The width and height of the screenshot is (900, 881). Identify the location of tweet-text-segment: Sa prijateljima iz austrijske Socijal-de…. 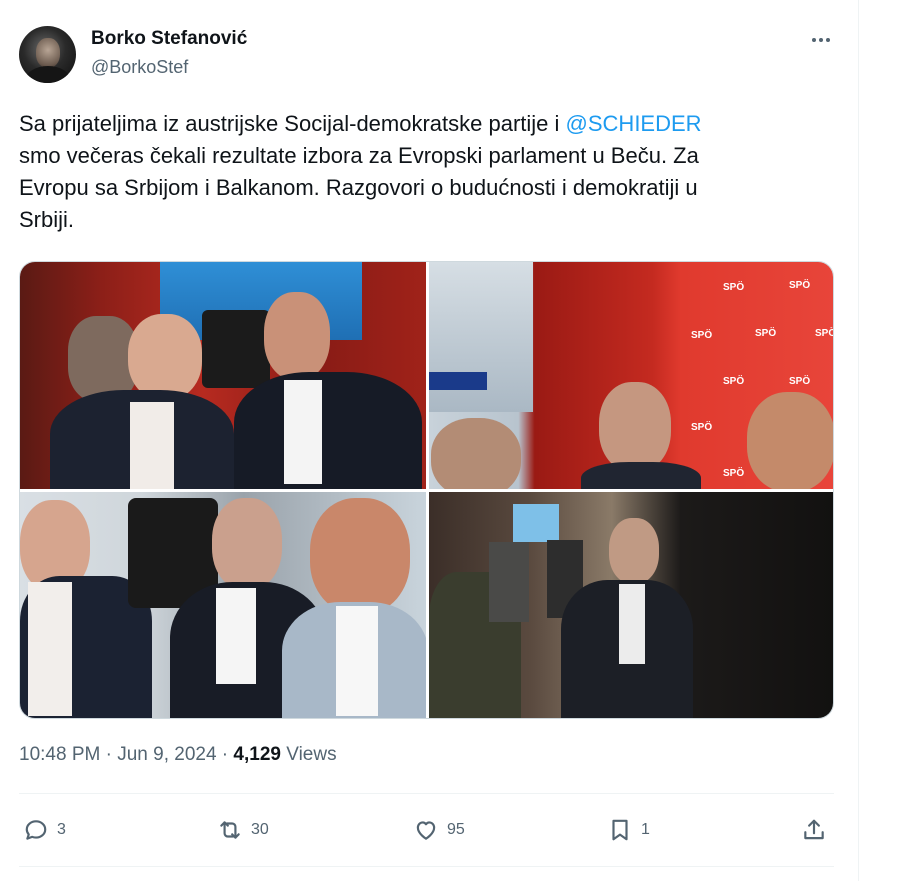
(292, 123).